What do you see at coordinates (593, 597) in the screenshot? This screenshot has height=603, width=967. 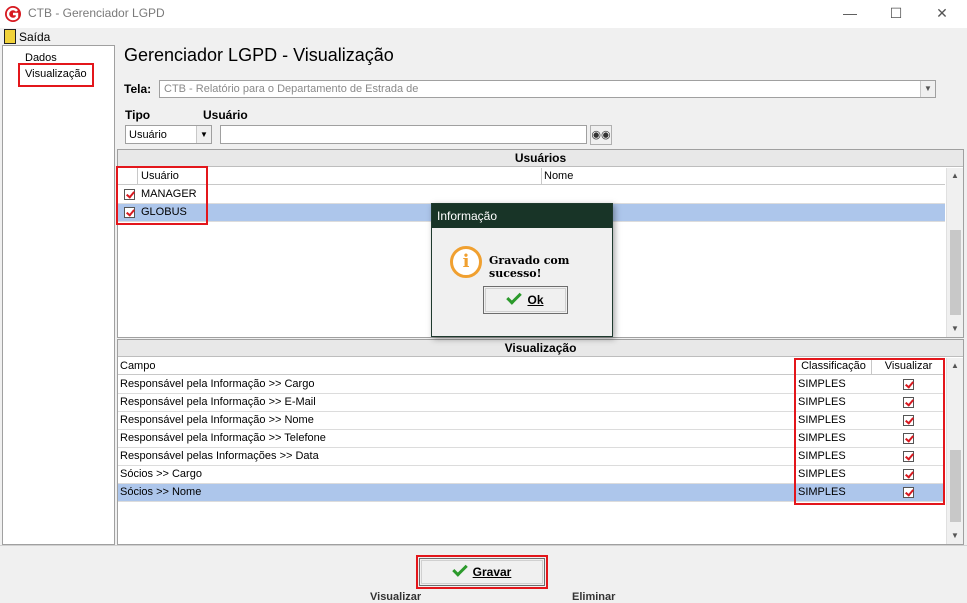 I see `partial-eliminar-button: Eliminar` at bounding box center [593, 597].